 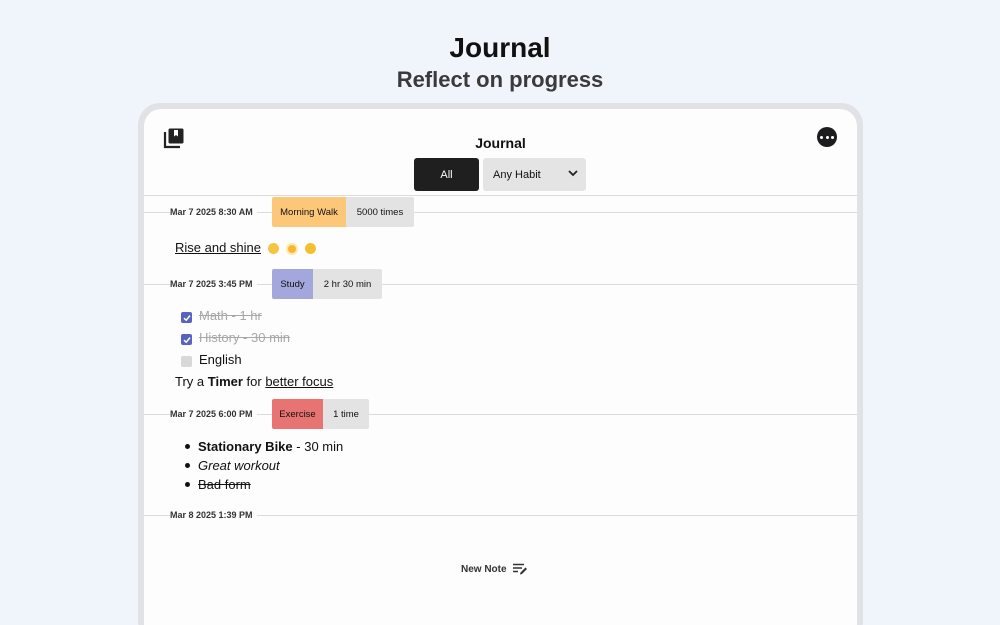 I want to click on tip-middle: for, so click(x=254, y=381).